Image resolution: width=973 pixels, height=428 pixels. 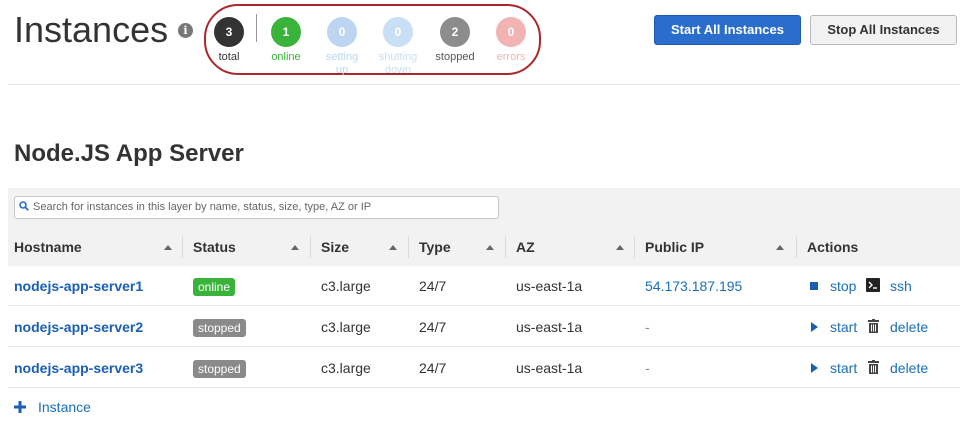 What do you see at coordinates (91, 29) in the screenshot?
I see `page-title: Instances` at bounding box center [91, 29].